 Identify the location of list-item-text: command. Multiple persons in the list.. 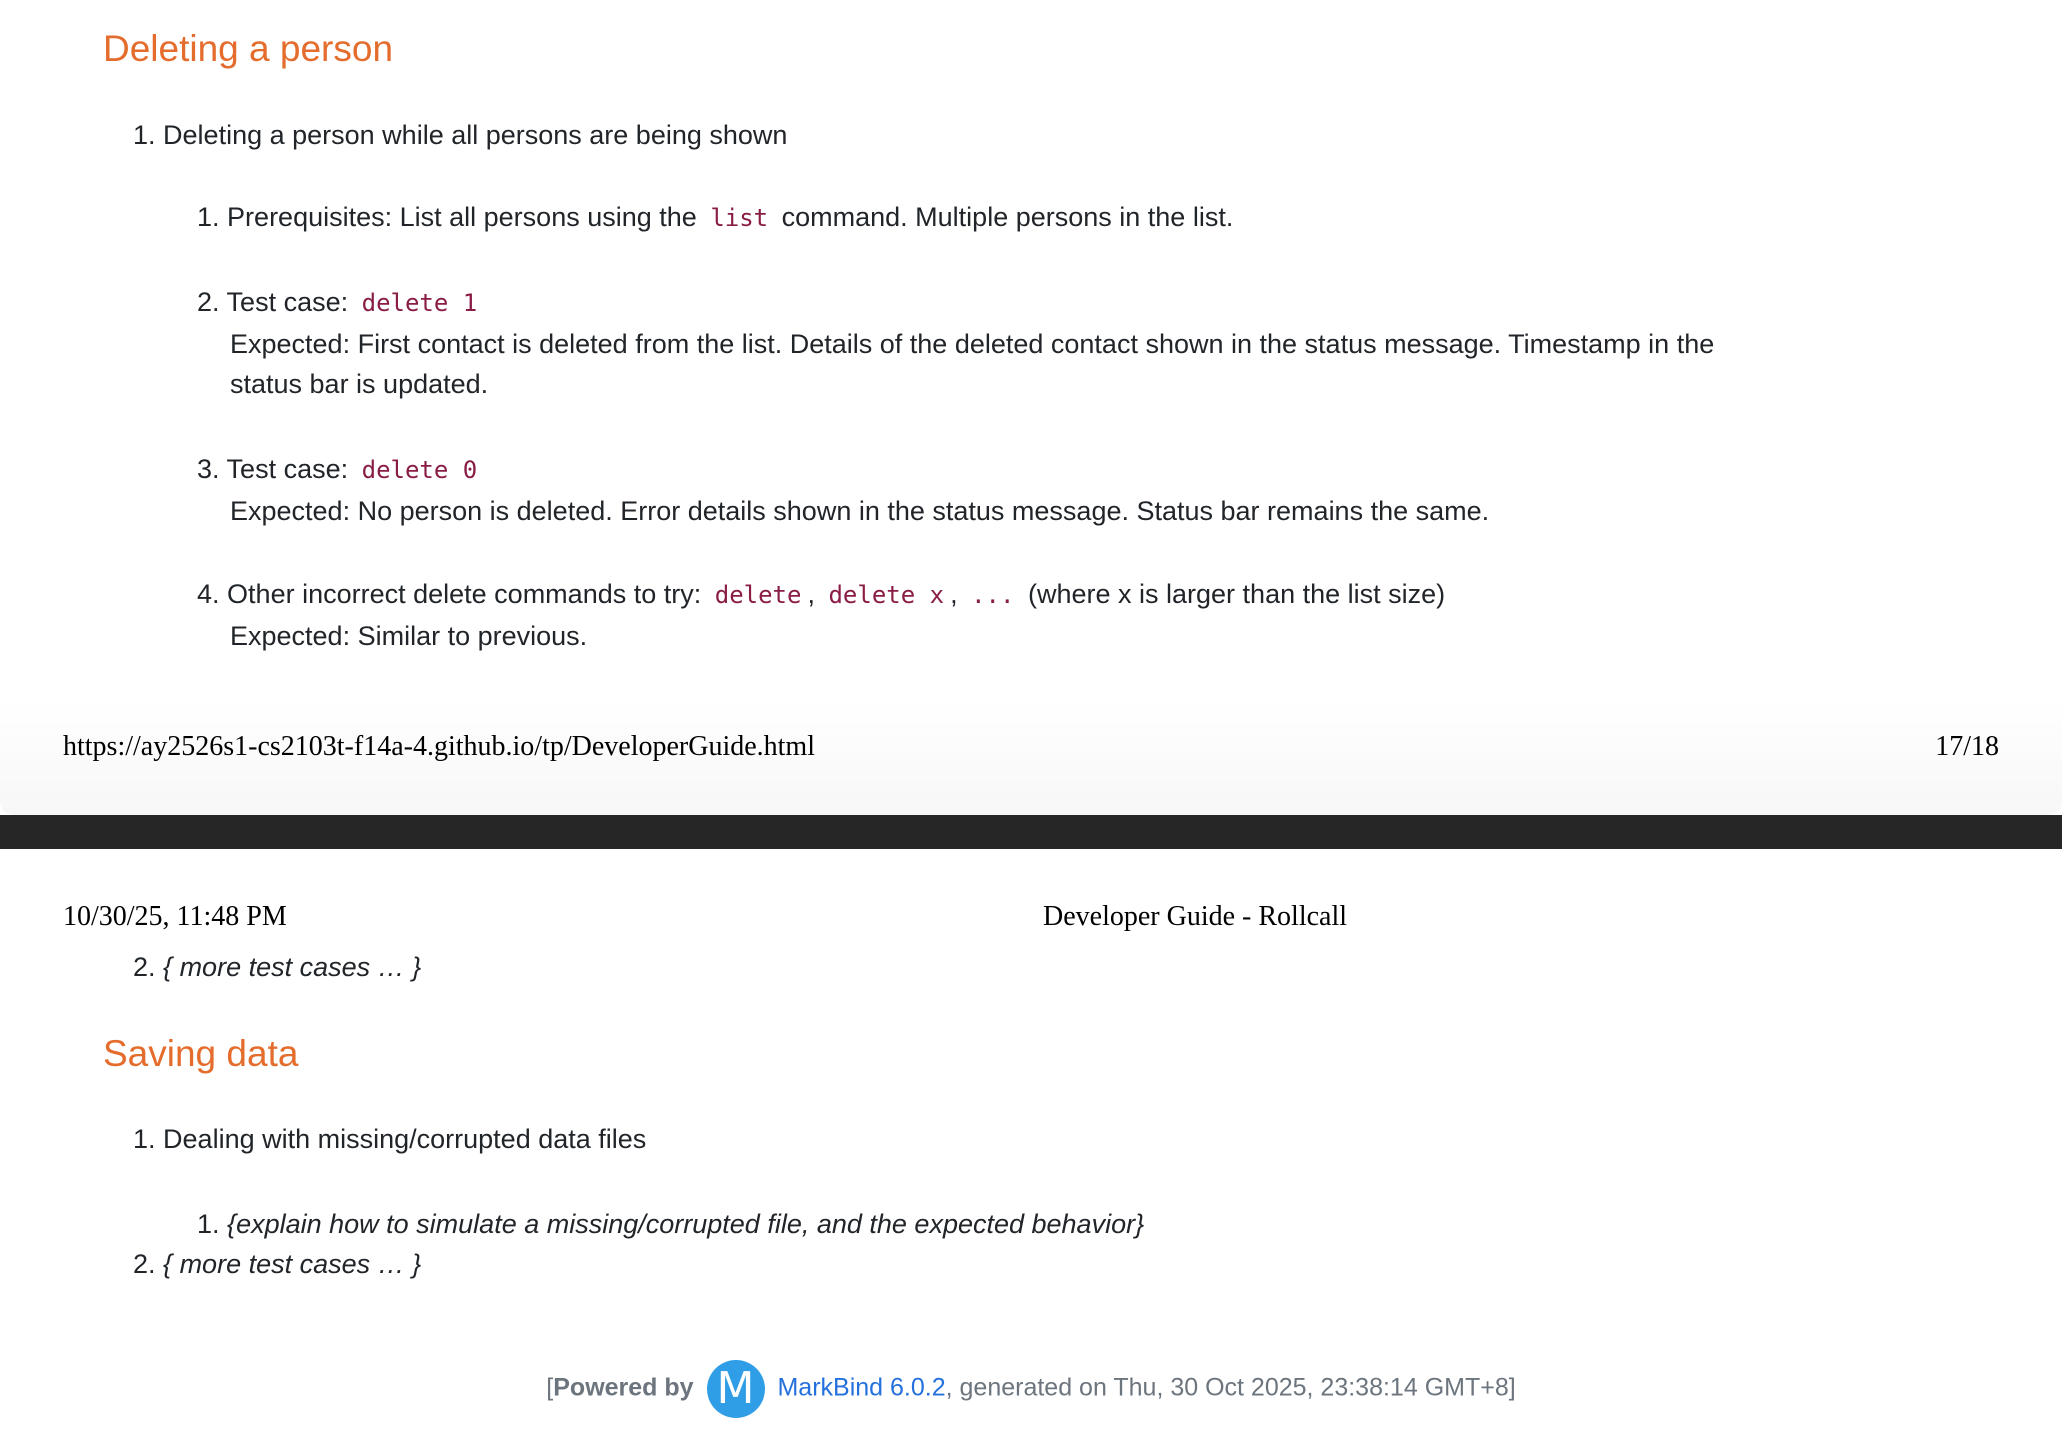
(1007, 217).